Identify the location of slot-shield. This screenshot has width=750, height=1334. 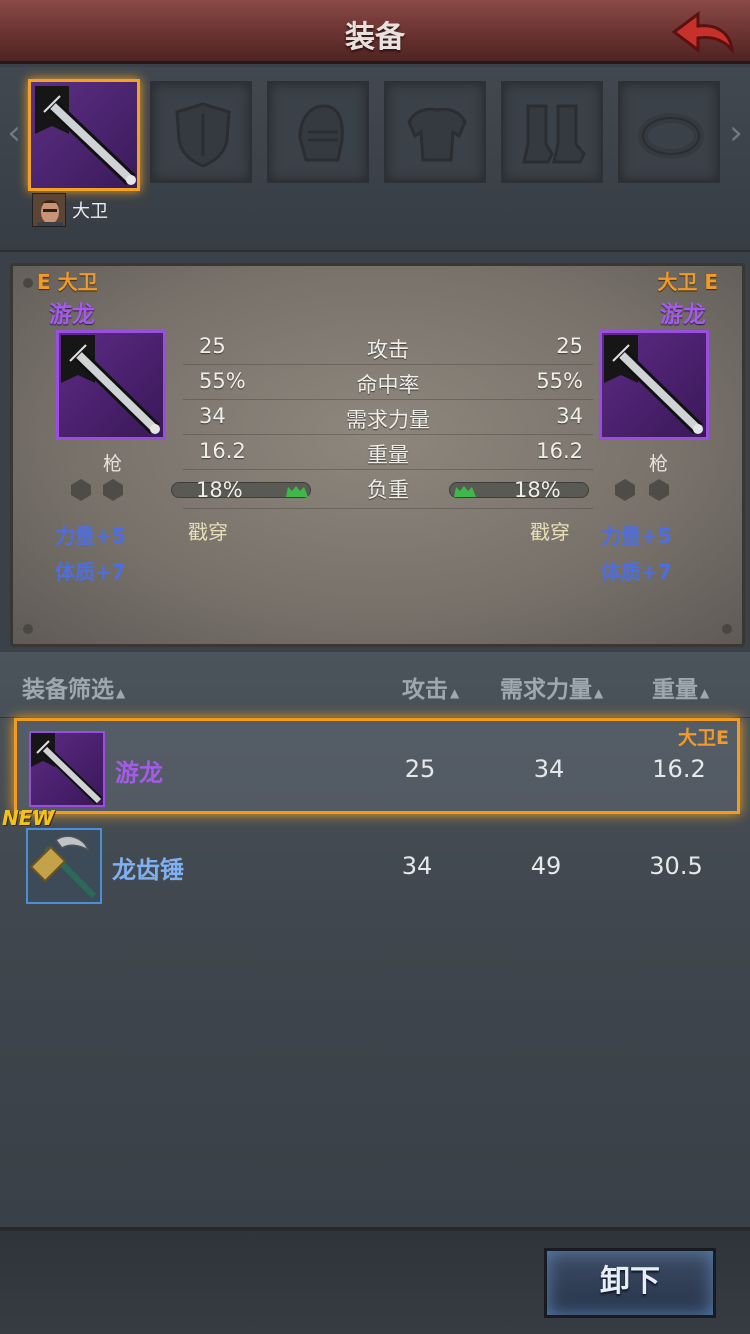
(201, 132).